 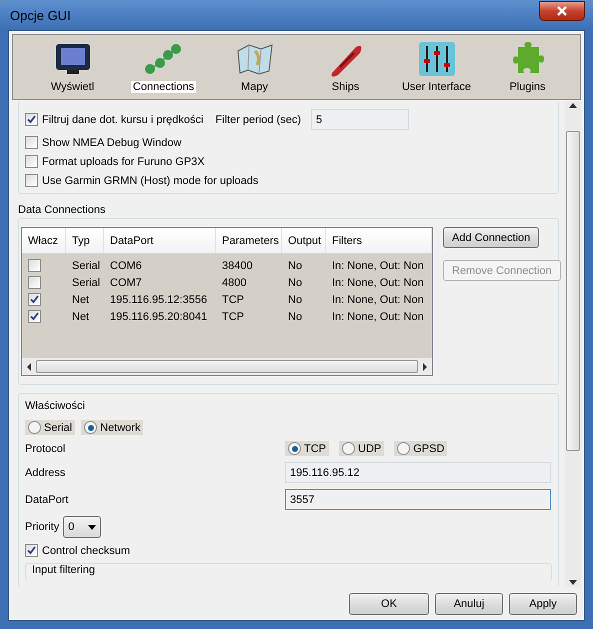 I want to click on toolbar-tab: Wyświetl, so click(x=72, y=70).